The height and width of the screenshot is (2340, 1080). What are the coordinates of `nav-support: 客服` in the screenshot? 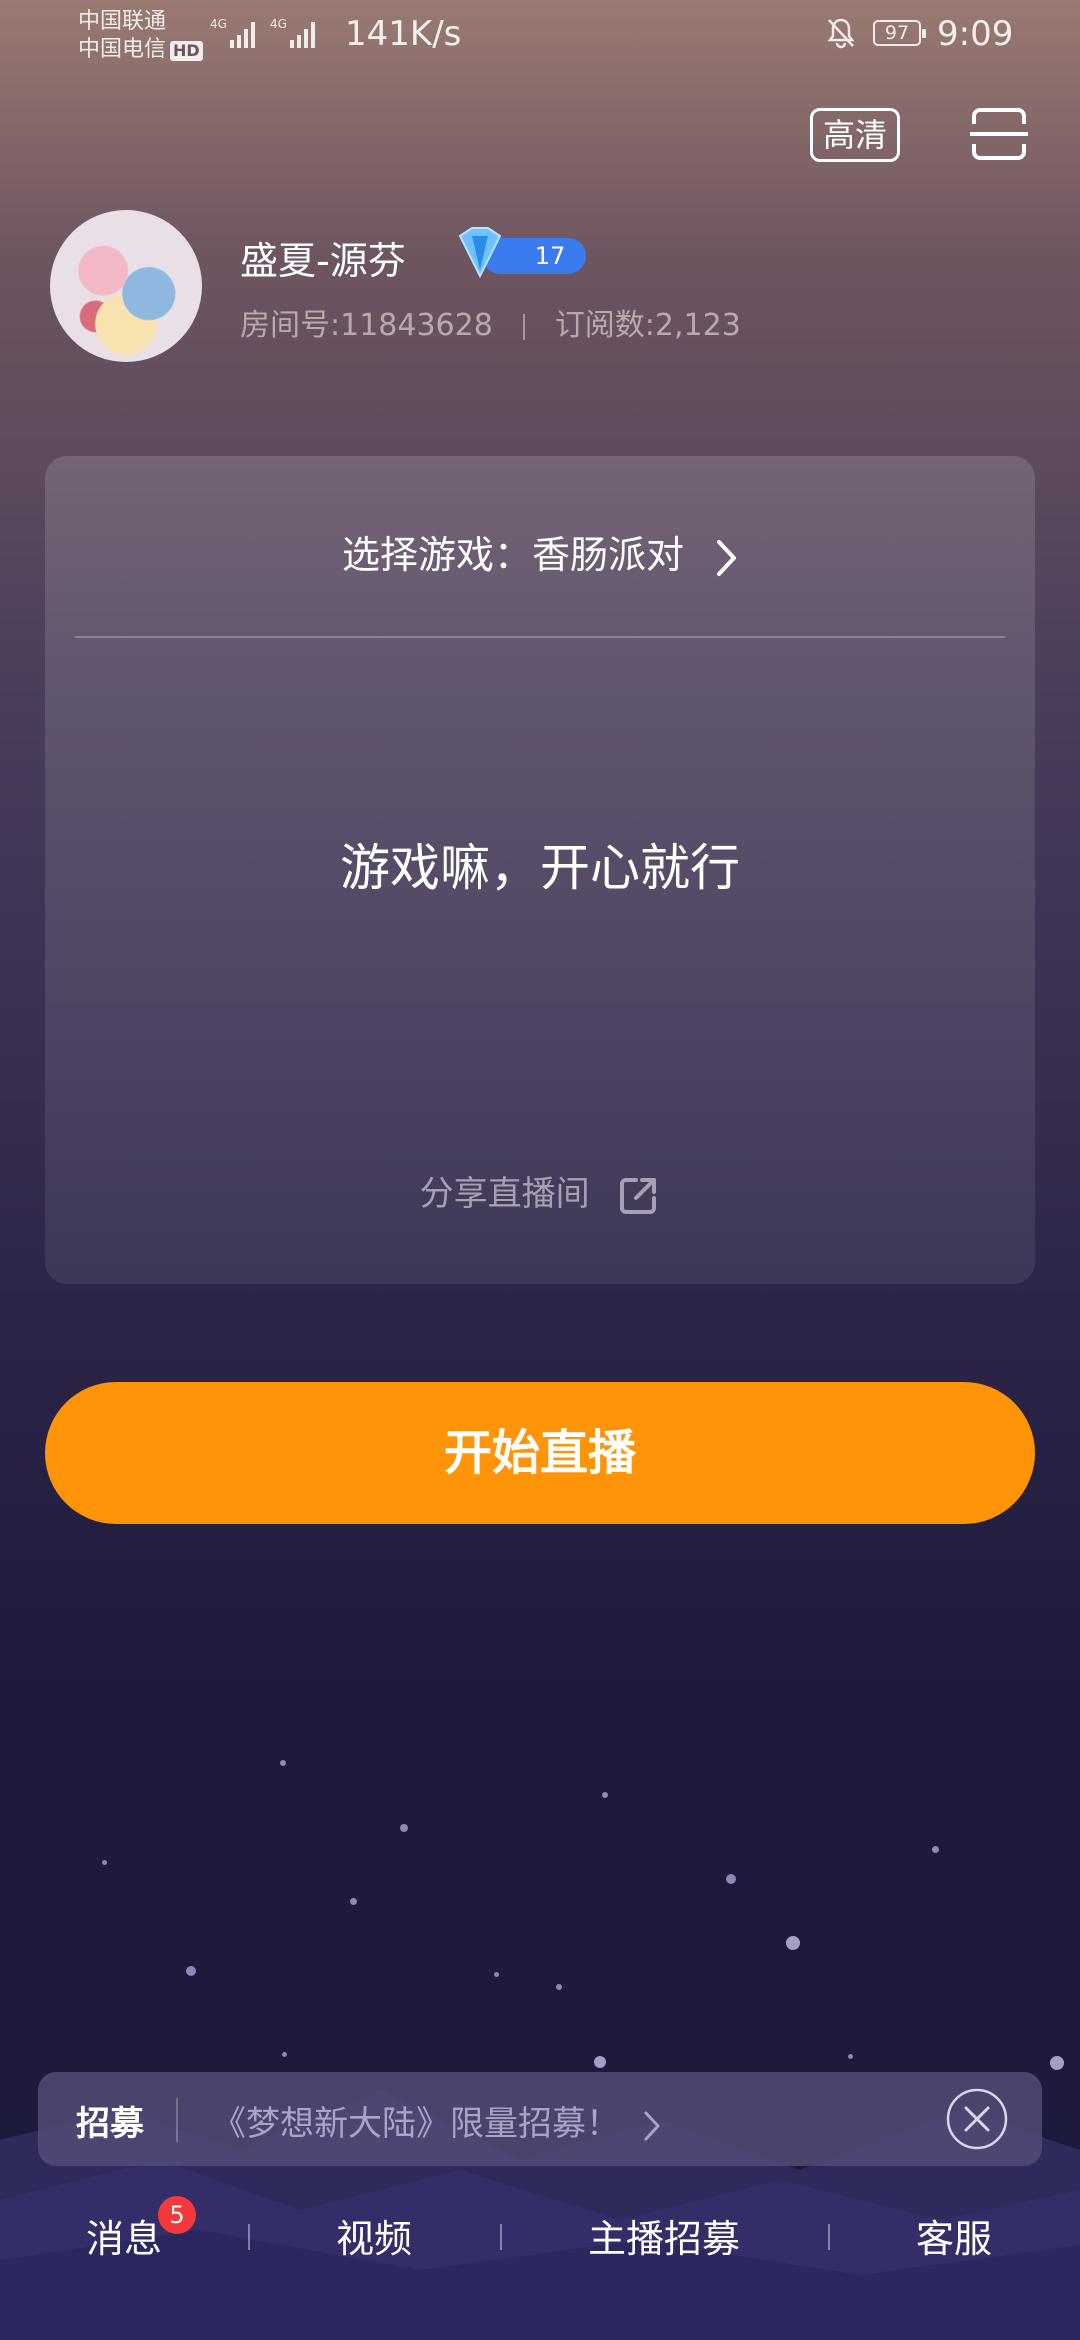 It's located at (954, 2235).